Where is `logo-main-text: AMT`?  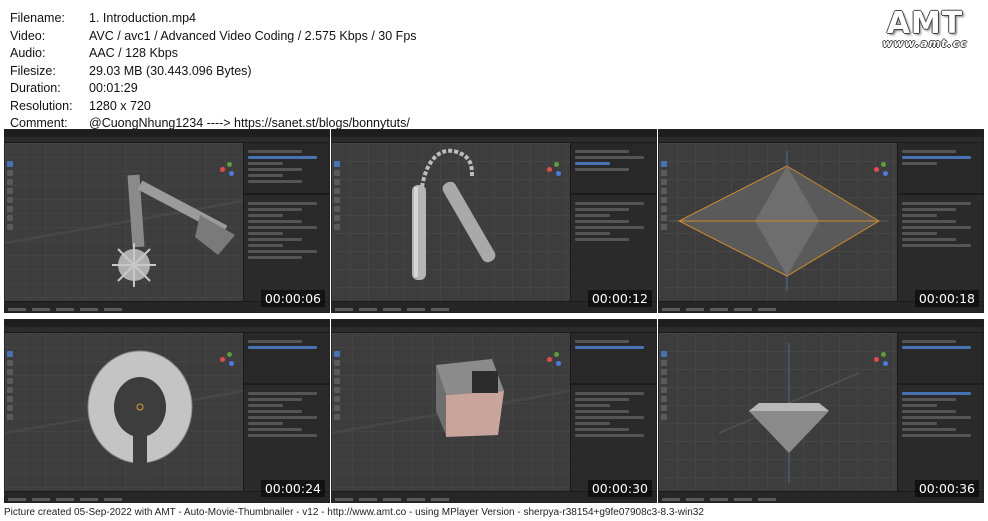
logo-main-text: AMT is located at coordinates (925, 23).